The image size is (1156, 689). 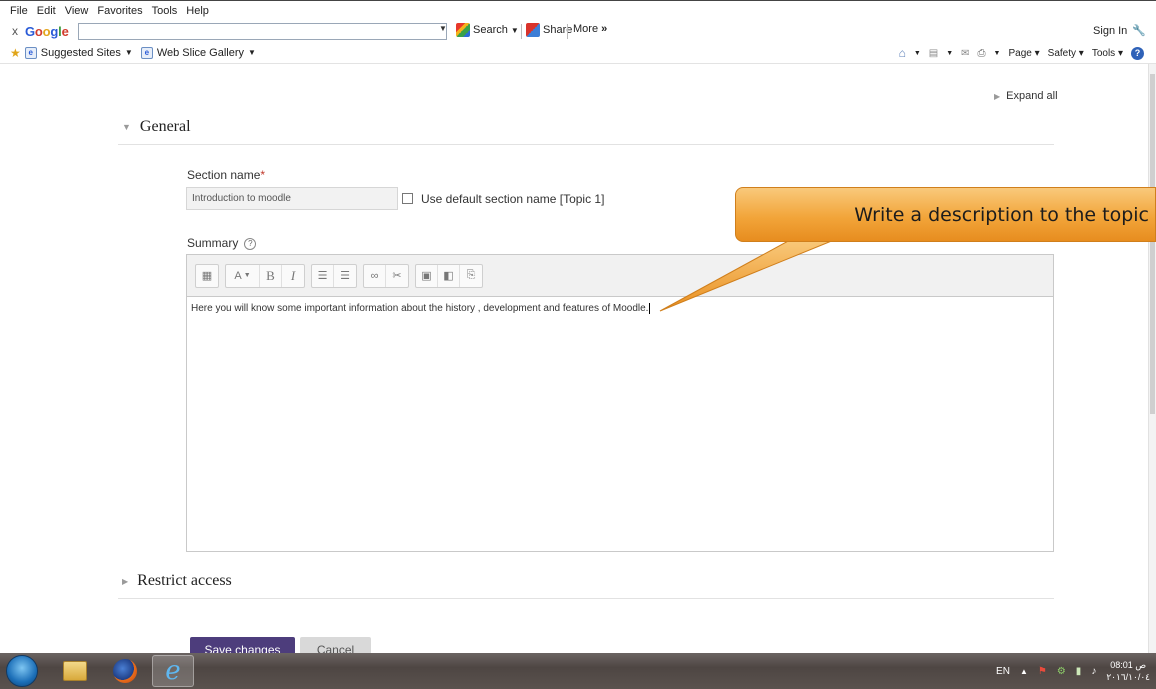 I want to click on menu-help: Help, so click(x=197, y=11).